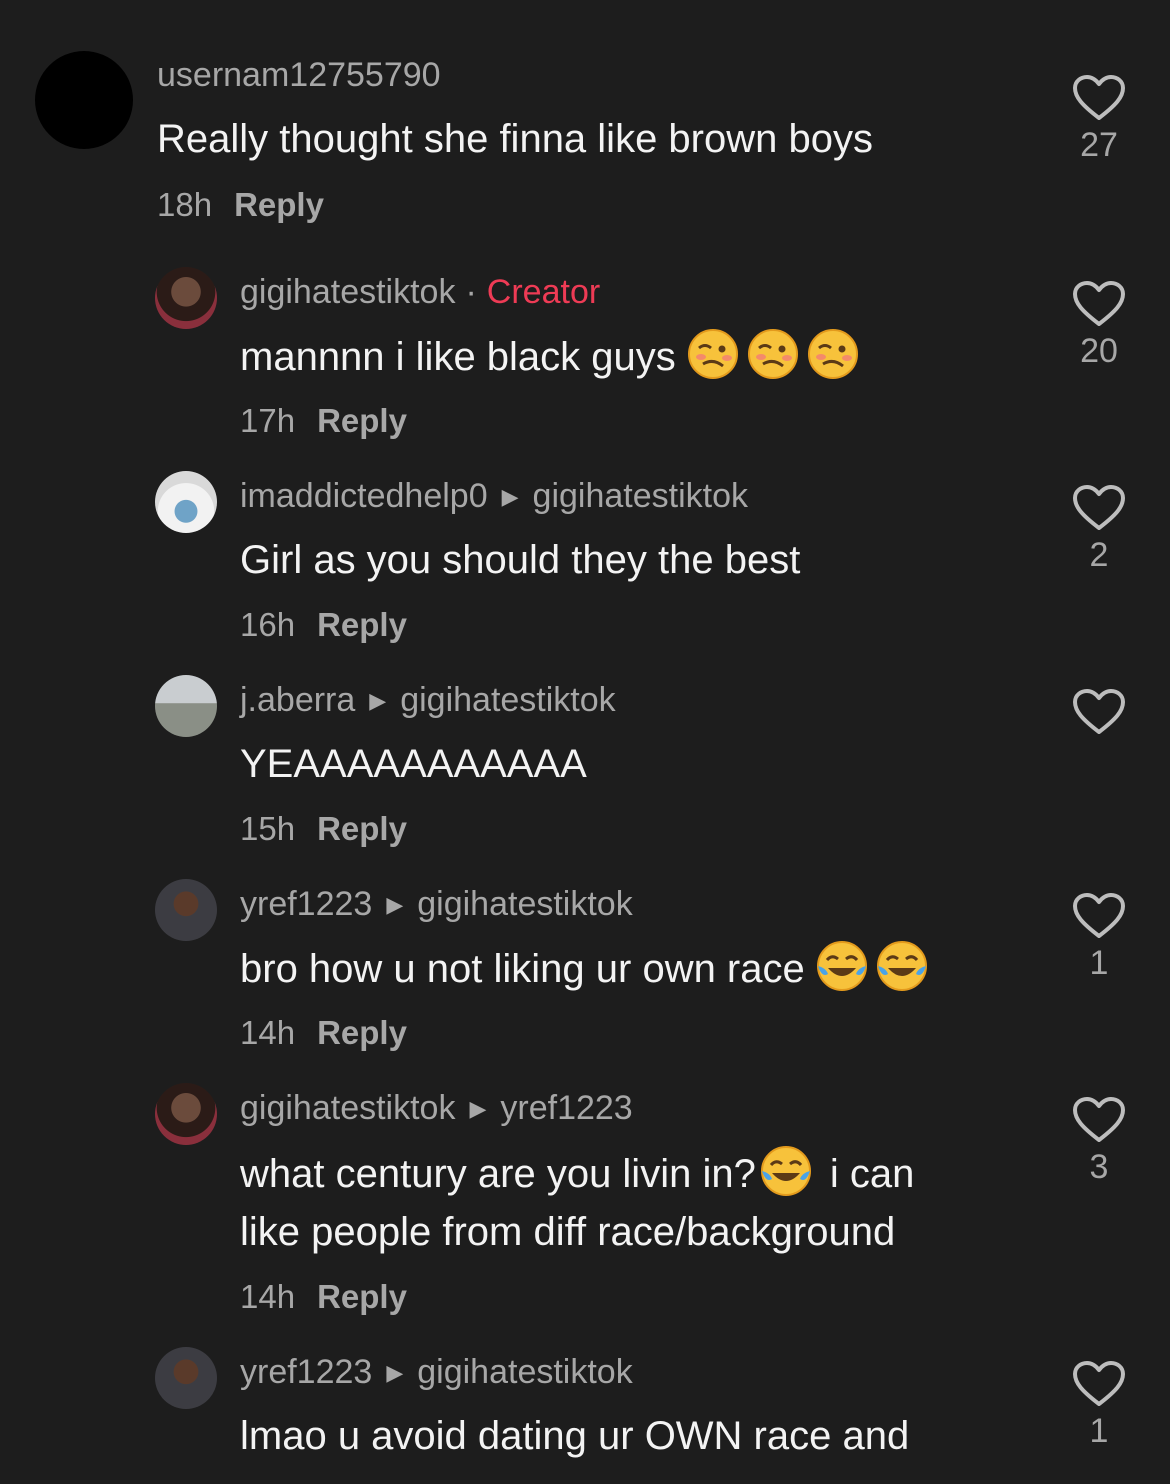  What do you see at coordinates (575, 1436) in the screenshot?
I see `comment-text: lmao u avoid dating ur OWN race and` at bounding box center [575, 1436].